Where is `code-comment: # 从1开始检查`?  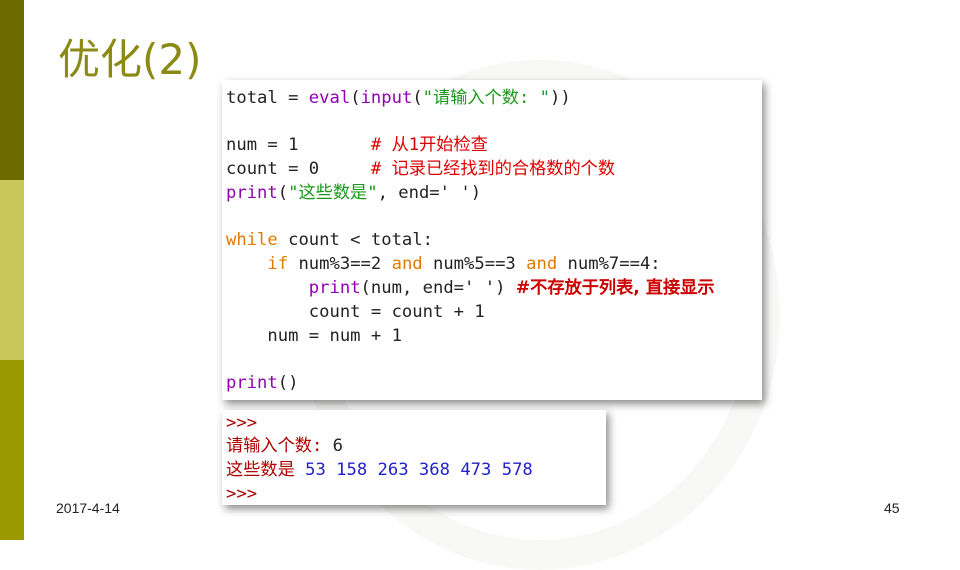
code-comment: # 从1开始检查 is located at coordinates (429, 145).